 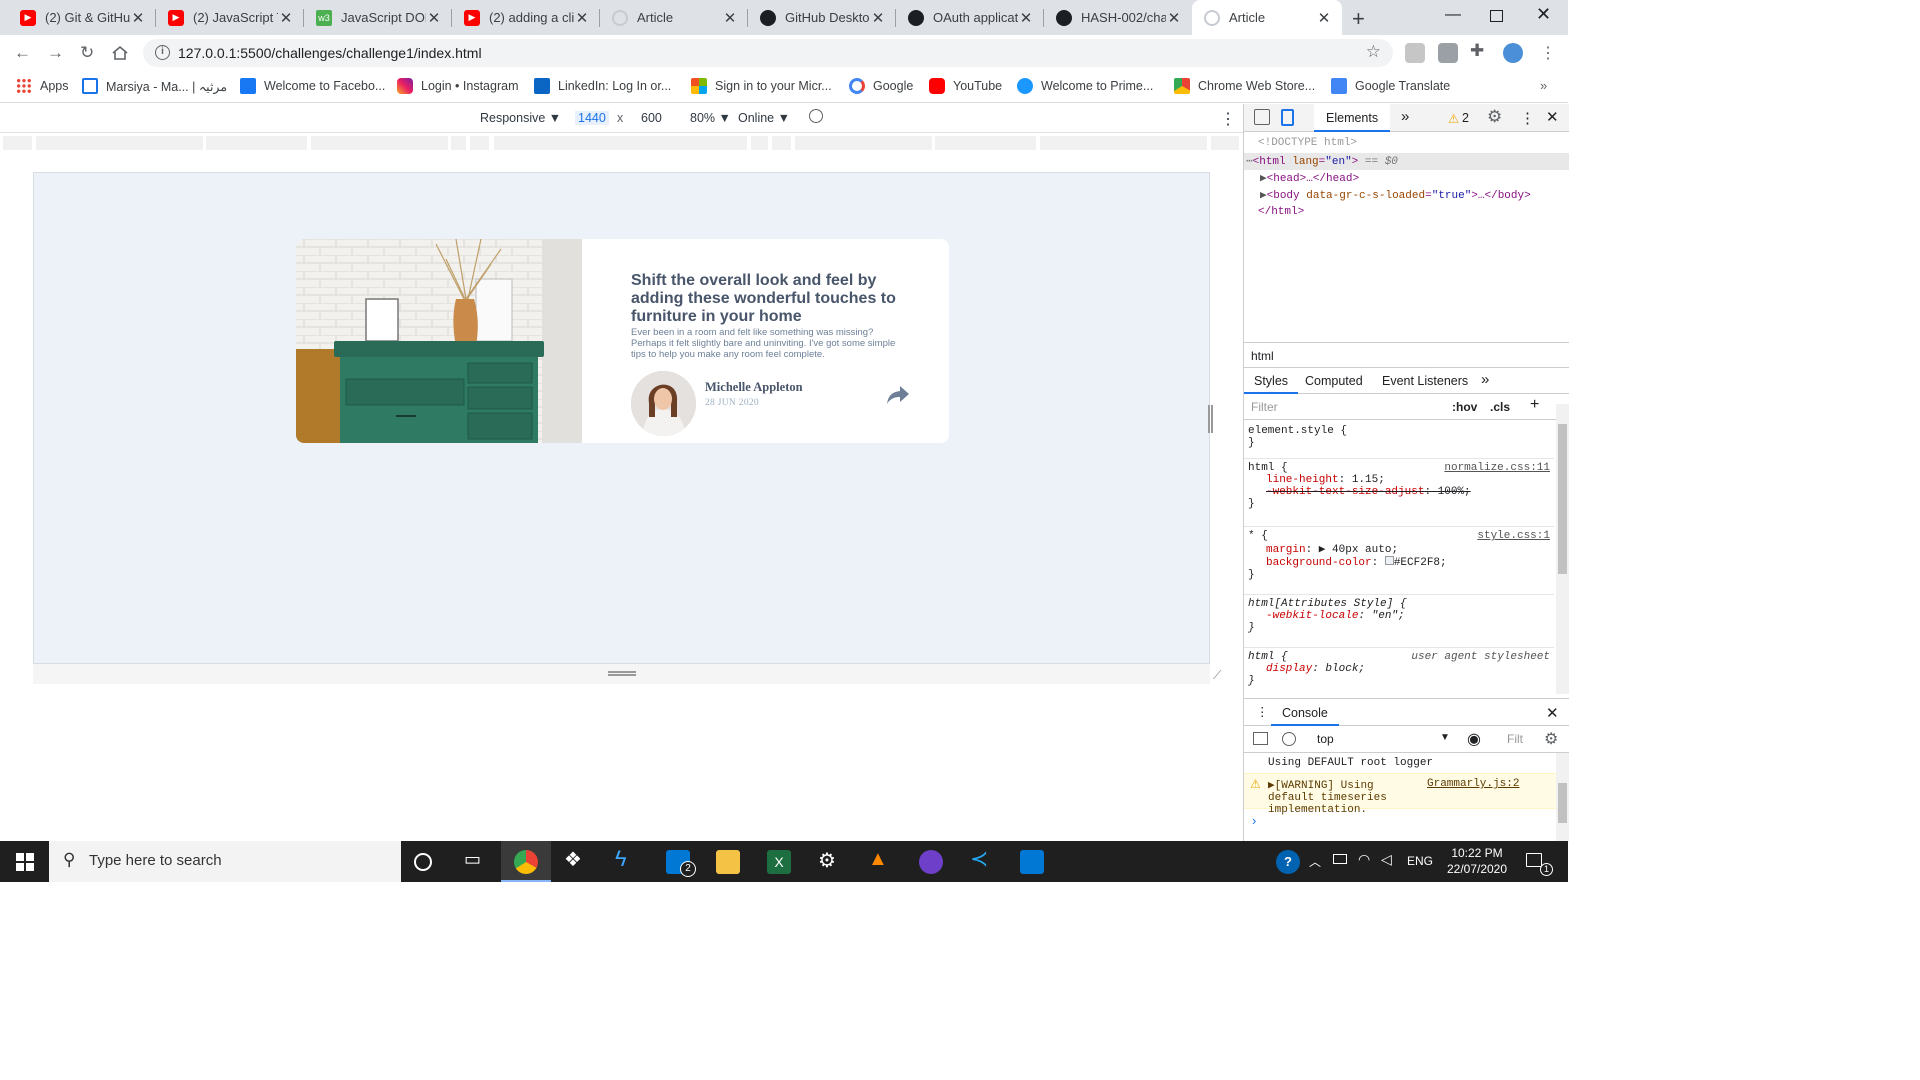 I want to click on console-scrollbar, so click(x=1562, y=797).